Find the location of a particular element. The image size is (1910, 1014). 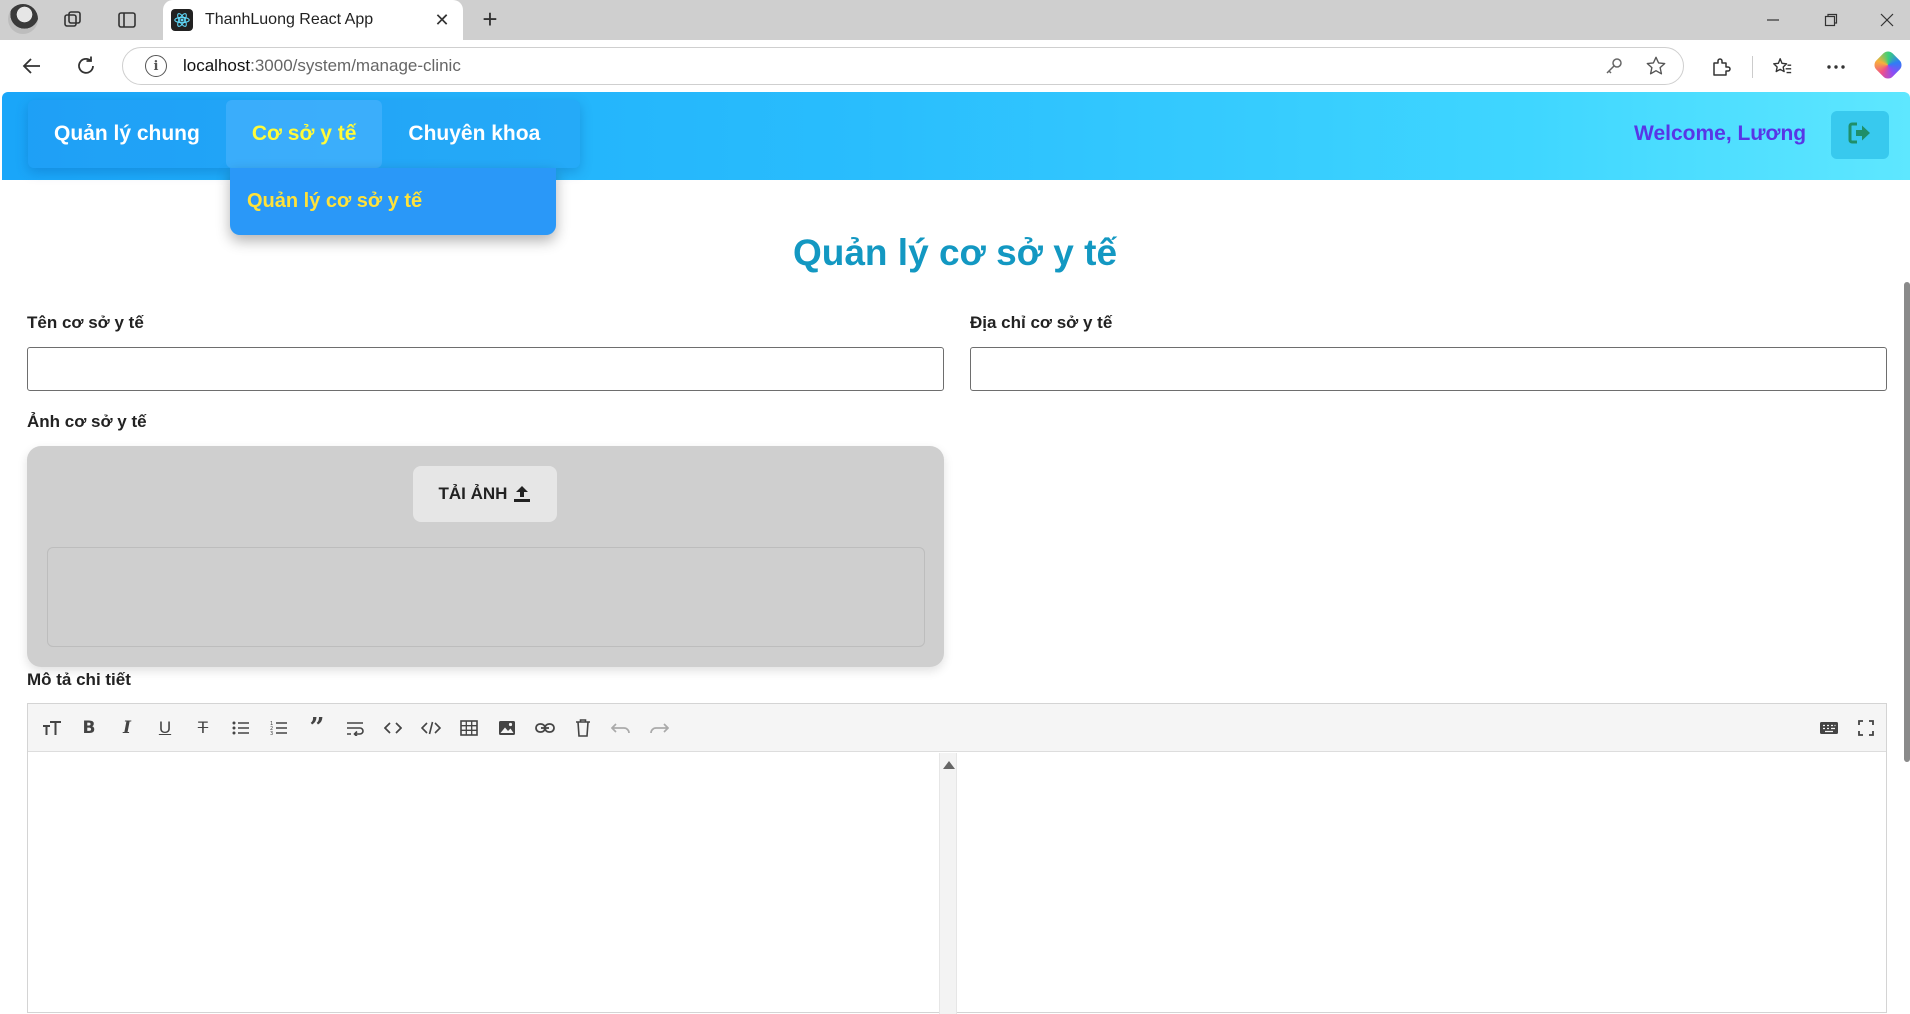

welcome-text: Welcome, Lương is located at coordinates (1720, 133).